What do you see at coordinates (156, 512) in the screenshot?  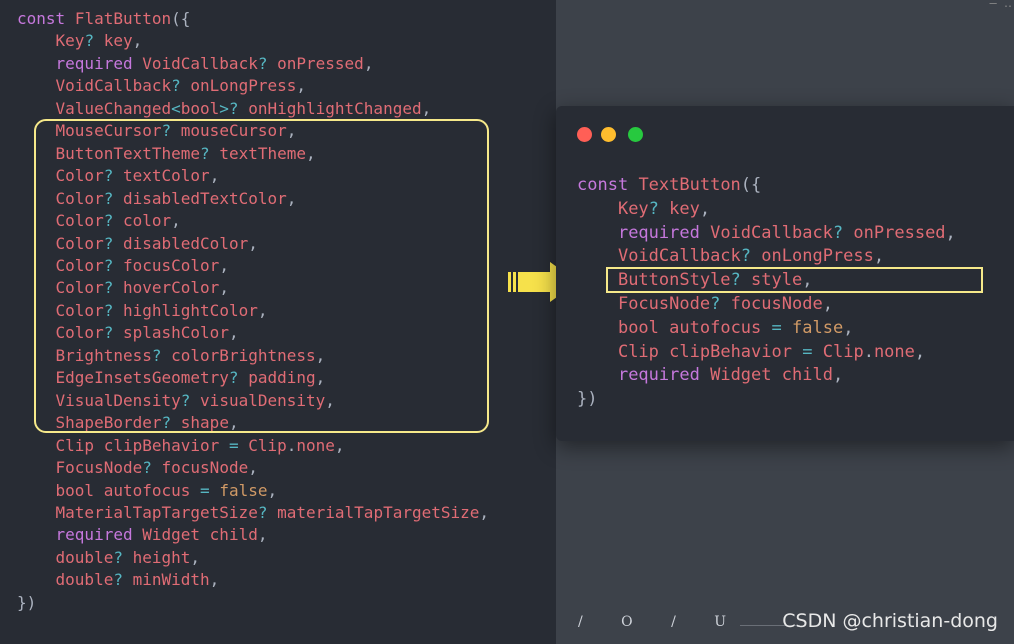 I see `code-token: MaterialTapTargetSize` at bounding box center [156, 512].